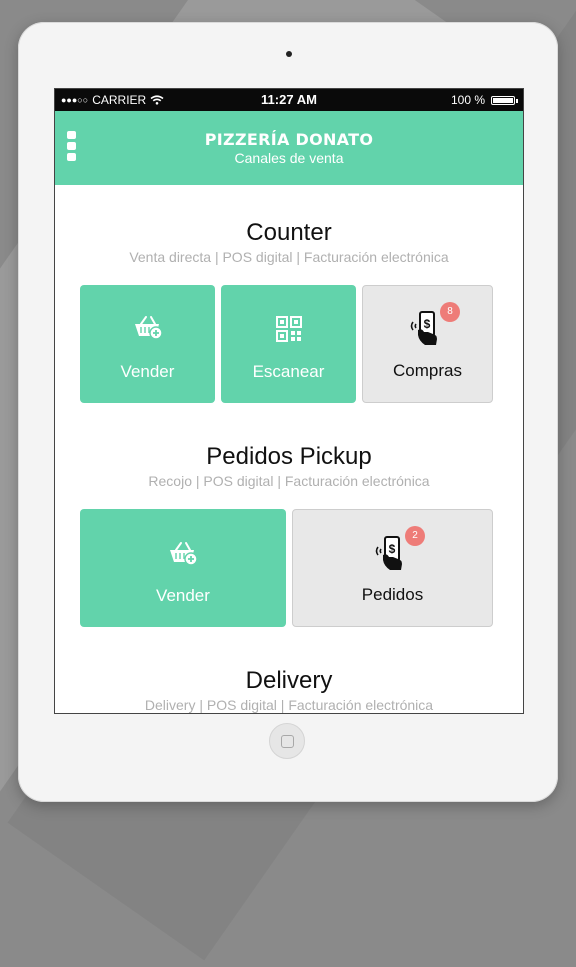  I want to click on counter-compras-button: $ 8 Compras, so click(427, 344).